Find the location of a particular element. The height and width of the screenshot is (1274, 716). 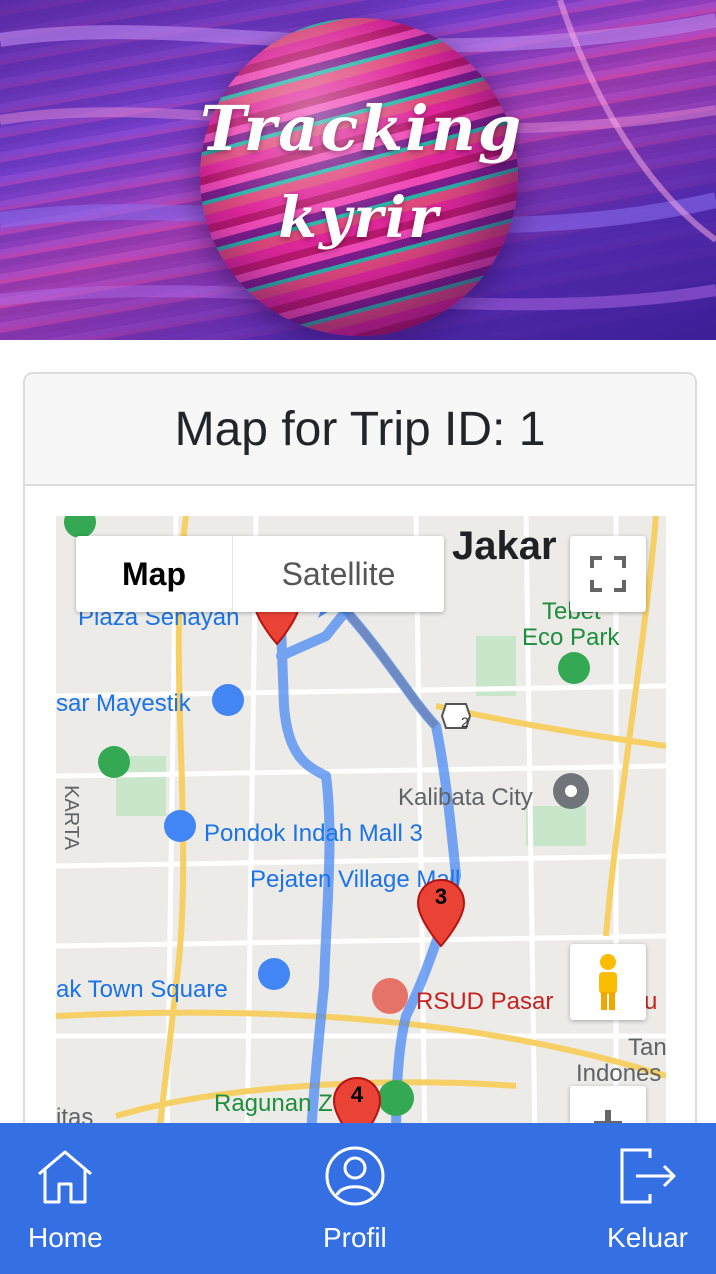

map-type-control: Map Satellite is located at coordinates (260, 574).